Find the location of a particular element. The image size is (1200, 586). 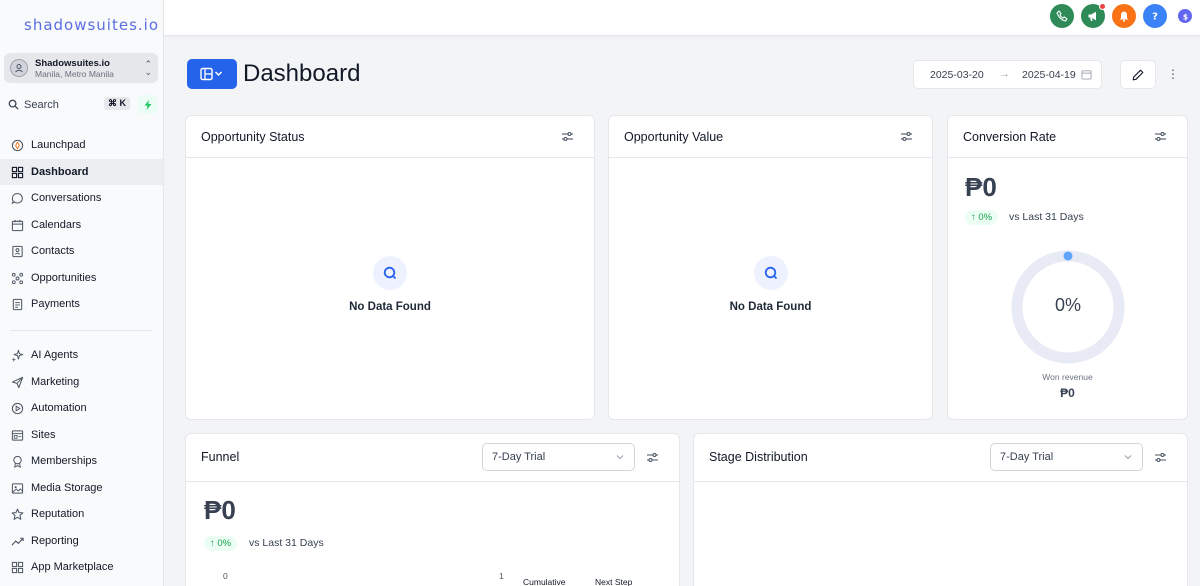

sidebar-item-sites: Sites is located at coordinates (81, 435).